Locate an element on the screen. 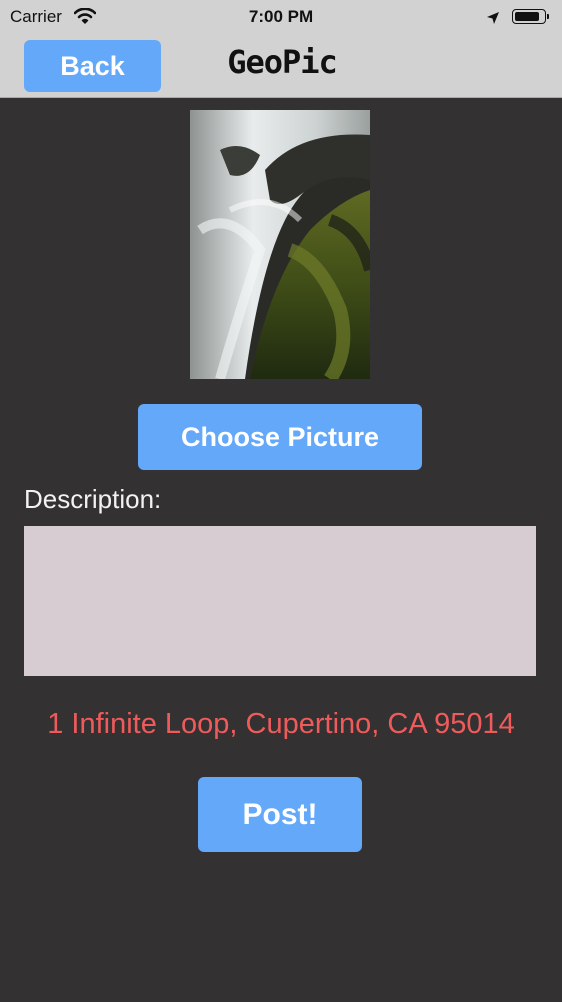 The image size is (562, 1002). description-field is located at coordinates (280, 601).